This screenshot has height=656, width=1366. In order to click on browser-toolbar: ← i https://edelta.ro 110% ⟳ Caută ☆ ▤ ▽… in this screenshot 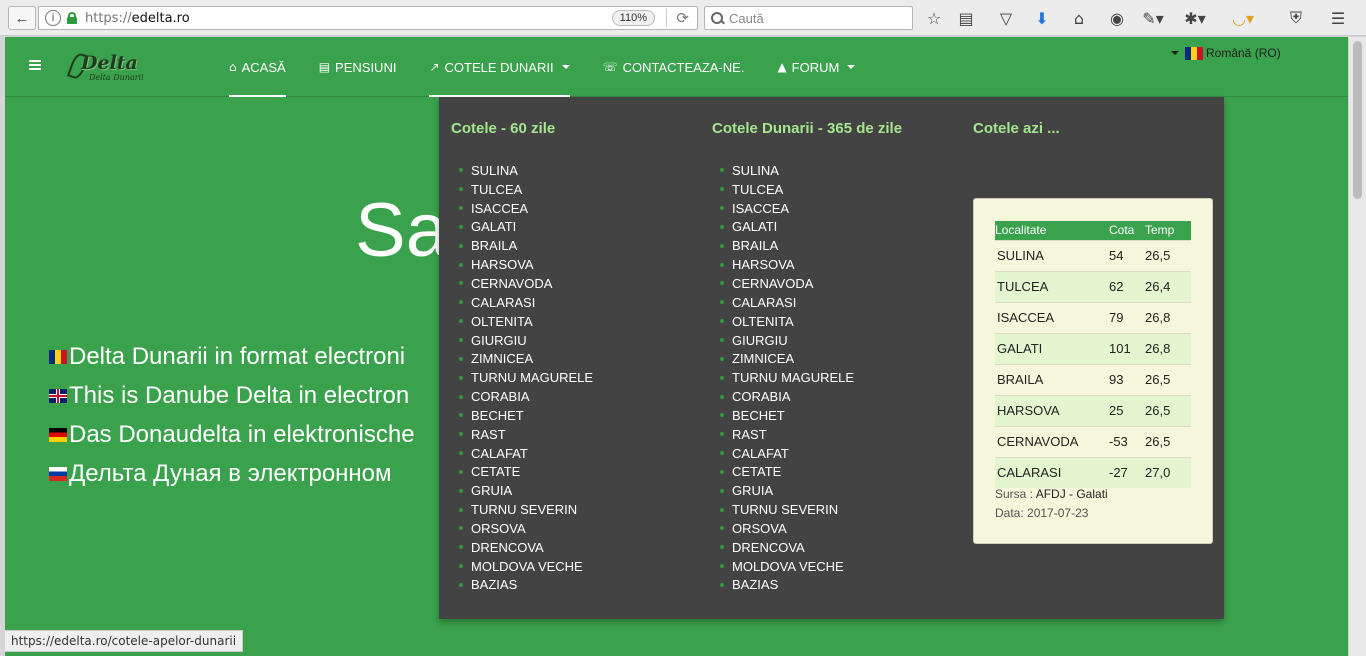, I will do `click(683, 18)`.